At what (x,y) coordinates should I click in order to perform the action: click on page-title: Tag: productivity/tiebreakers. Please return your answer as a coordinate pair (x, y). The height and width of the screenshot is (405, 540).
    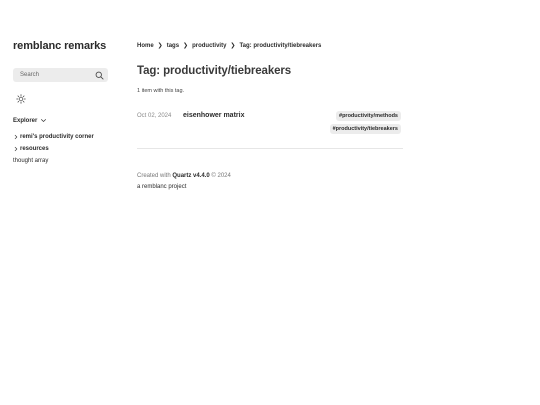
    Looking at the image, I should click on (214, 71).